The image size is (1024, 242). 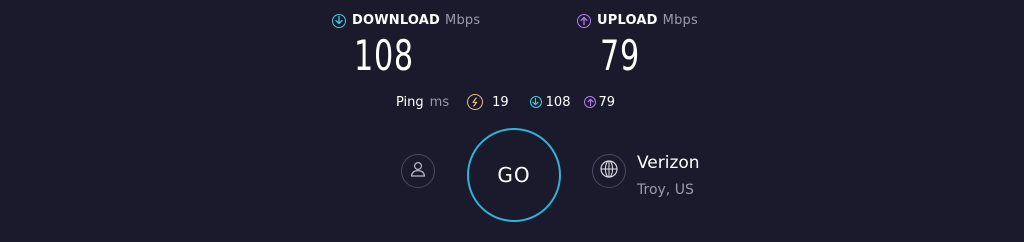 What do you see at coordinates (500, 102) in the screenshot?
I see `idle-latency-value: 19` at bounding box center [500, 102].